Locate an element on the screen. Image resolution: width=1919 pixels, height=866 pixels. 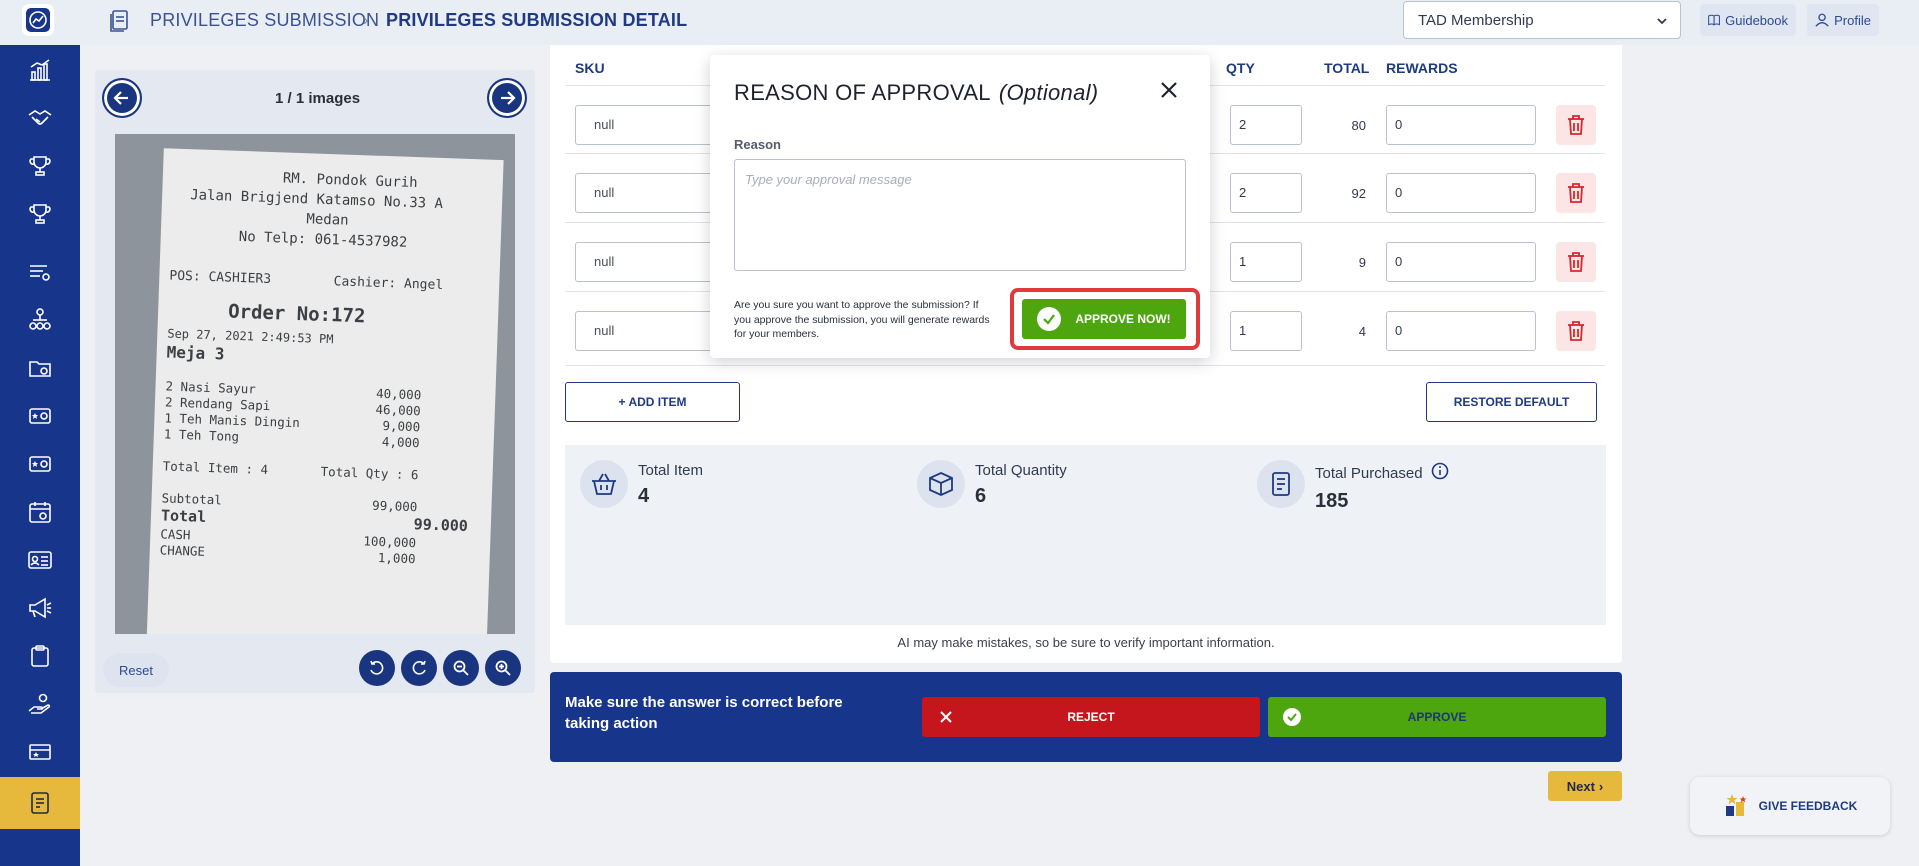
sidebar-item-tiers is located at coordinates (40, 166).